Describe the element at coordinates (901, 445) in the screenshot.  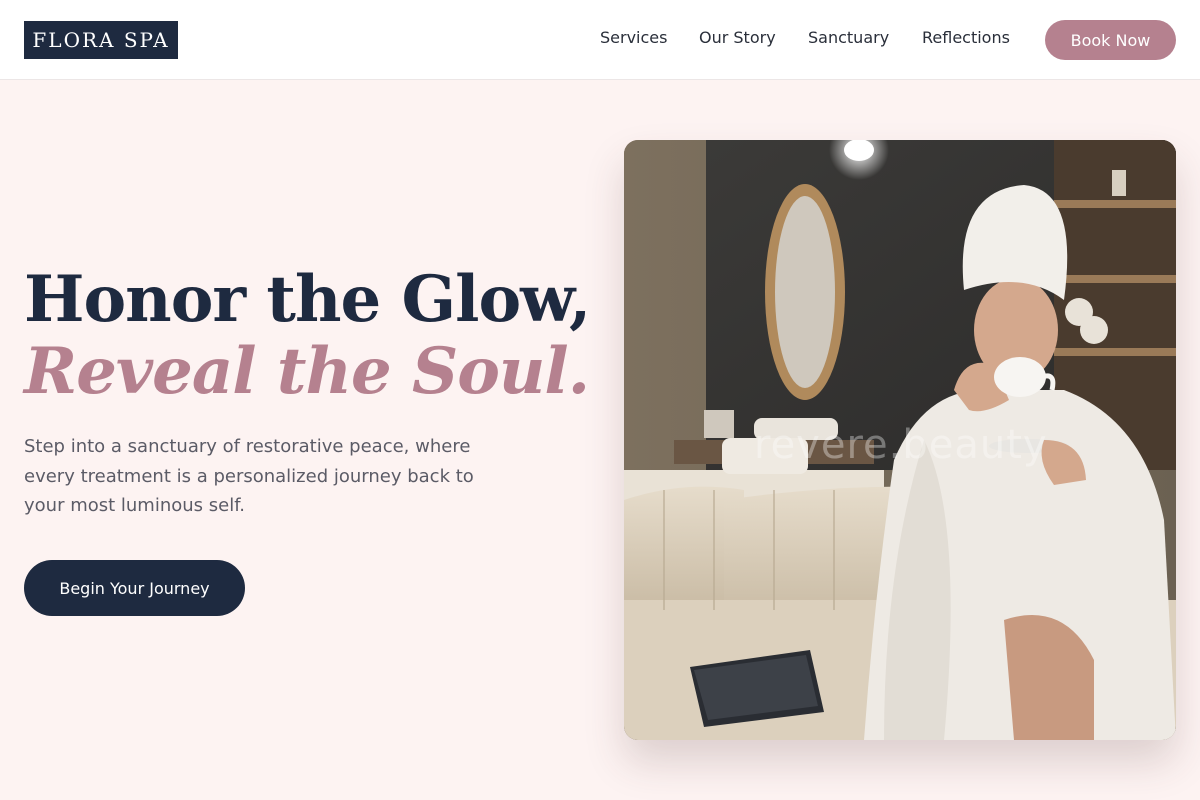
I see `watermark-text: revere.beauty` at that location.